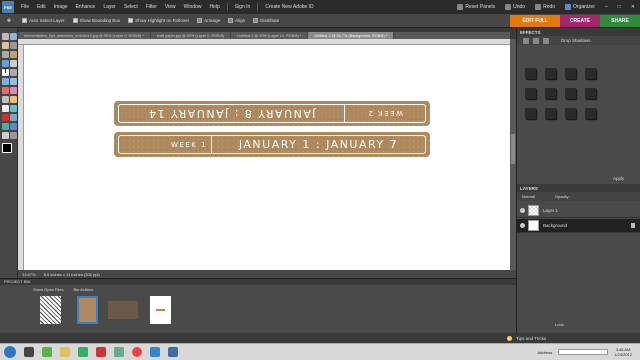  What do you see at coordinates (270, 35) in the screenshot?
I see `doc-tab: Untitled-1 @ 50% (Layer 12, RGB/8) *` at bounding box center [270, 35].